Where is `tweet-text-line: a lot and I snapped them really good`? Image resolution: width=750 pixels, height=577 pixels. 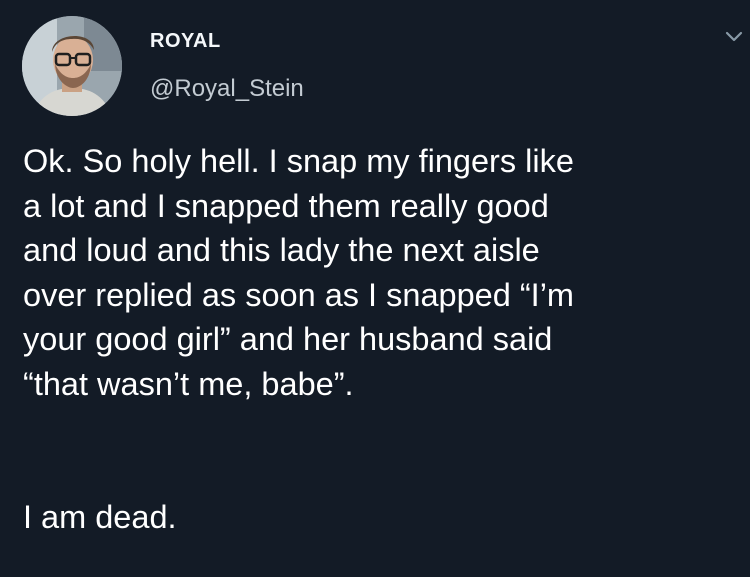
tweet-text-line: a lot and I snapped them really good is located at coordinates (286, 205).